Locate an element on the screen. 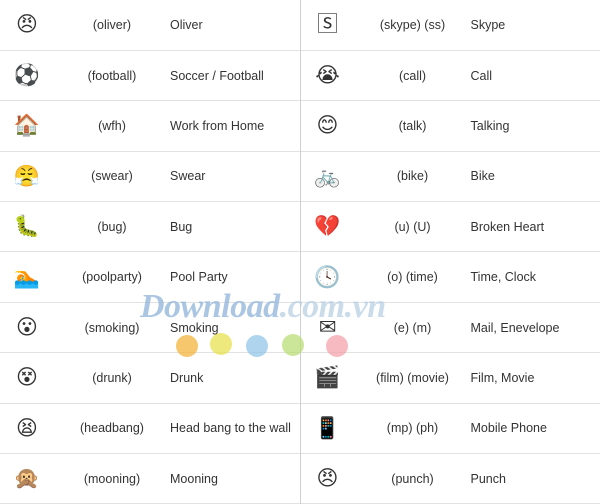  table-row: 😫 (headbang) Head bang to the wall is located at coordinates (150, 429).